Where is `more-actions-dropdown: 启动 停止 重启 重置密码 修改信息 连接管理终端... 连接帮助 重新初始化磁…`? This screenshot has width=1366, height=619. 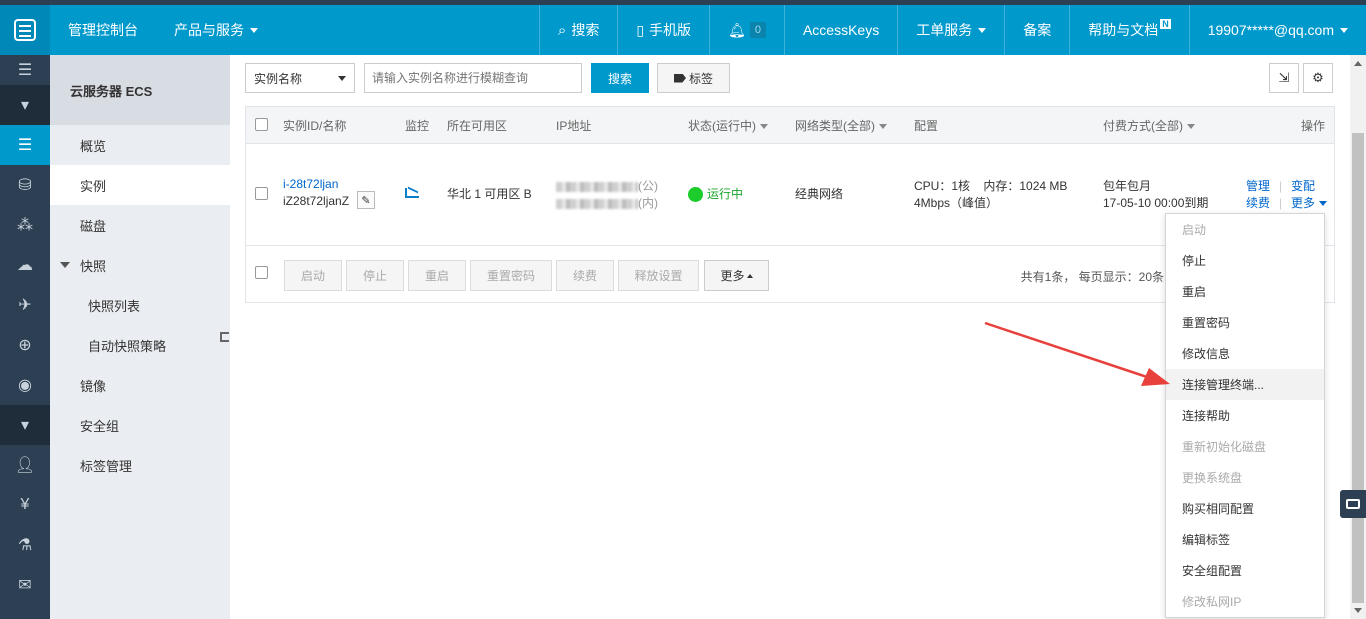 more-actions-dropdown: 启动 停止 重启 重置密码 修改信息 连接管理终端... 连接帮助 重新初始化磁… is located at coordinates (1245, 415).